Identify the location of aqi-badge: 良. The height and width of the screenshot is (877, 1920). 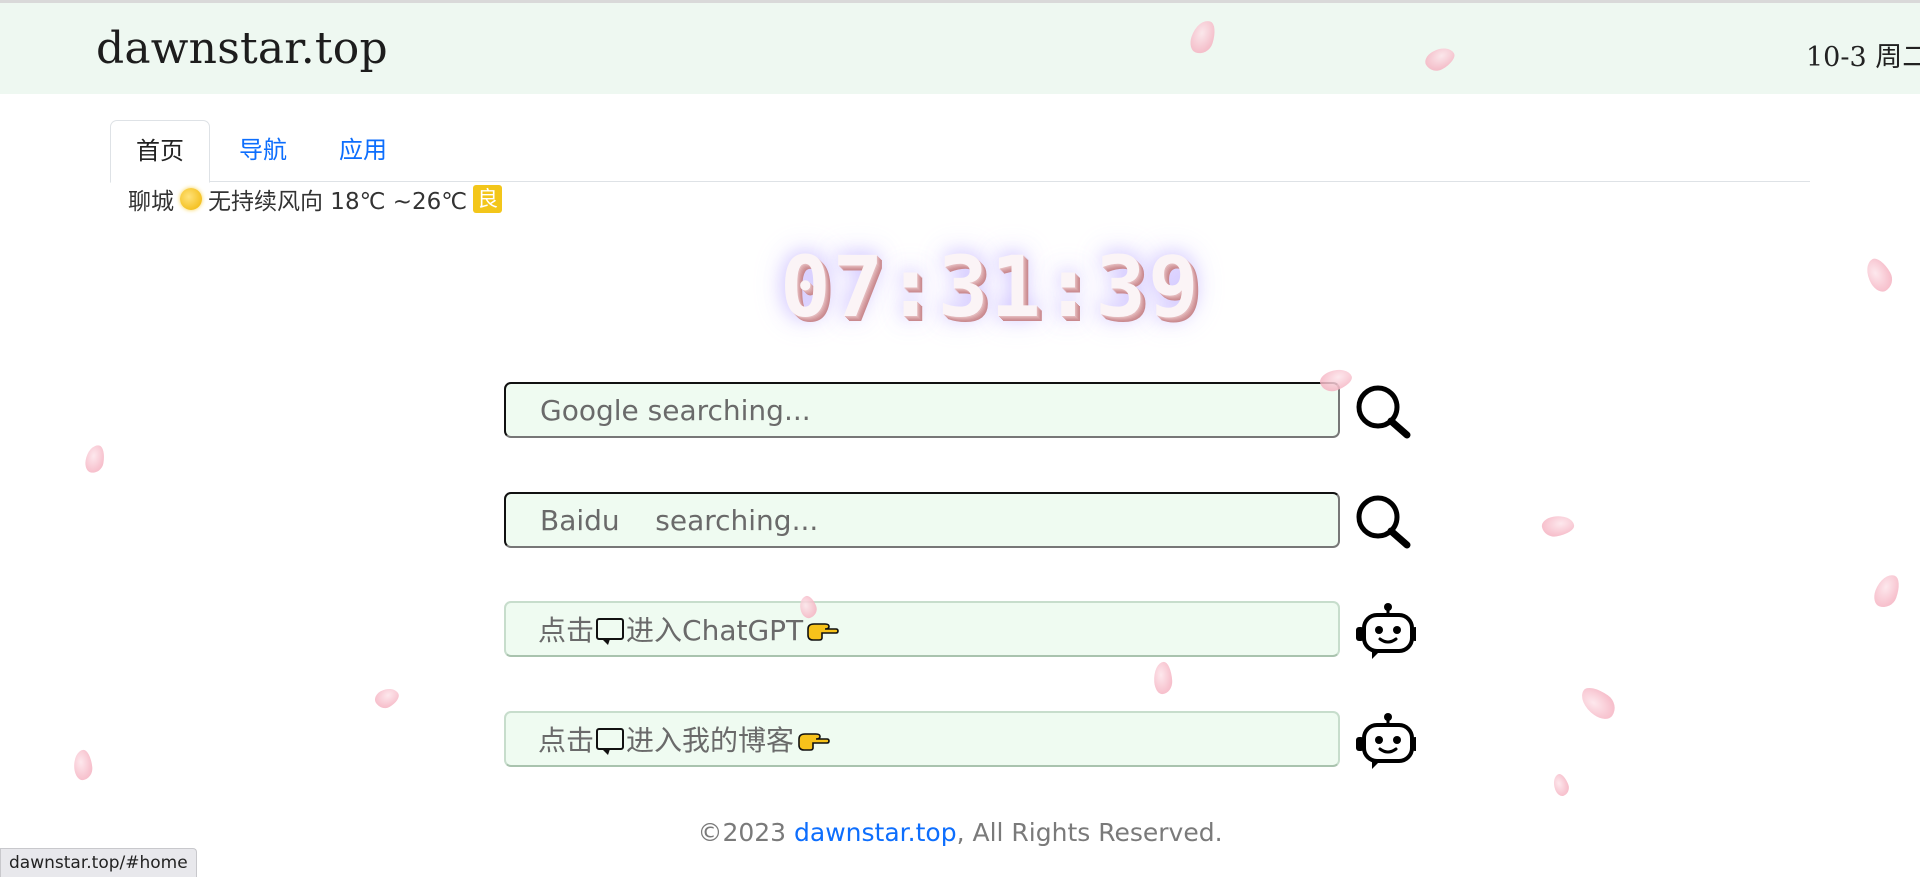
(488, 199).